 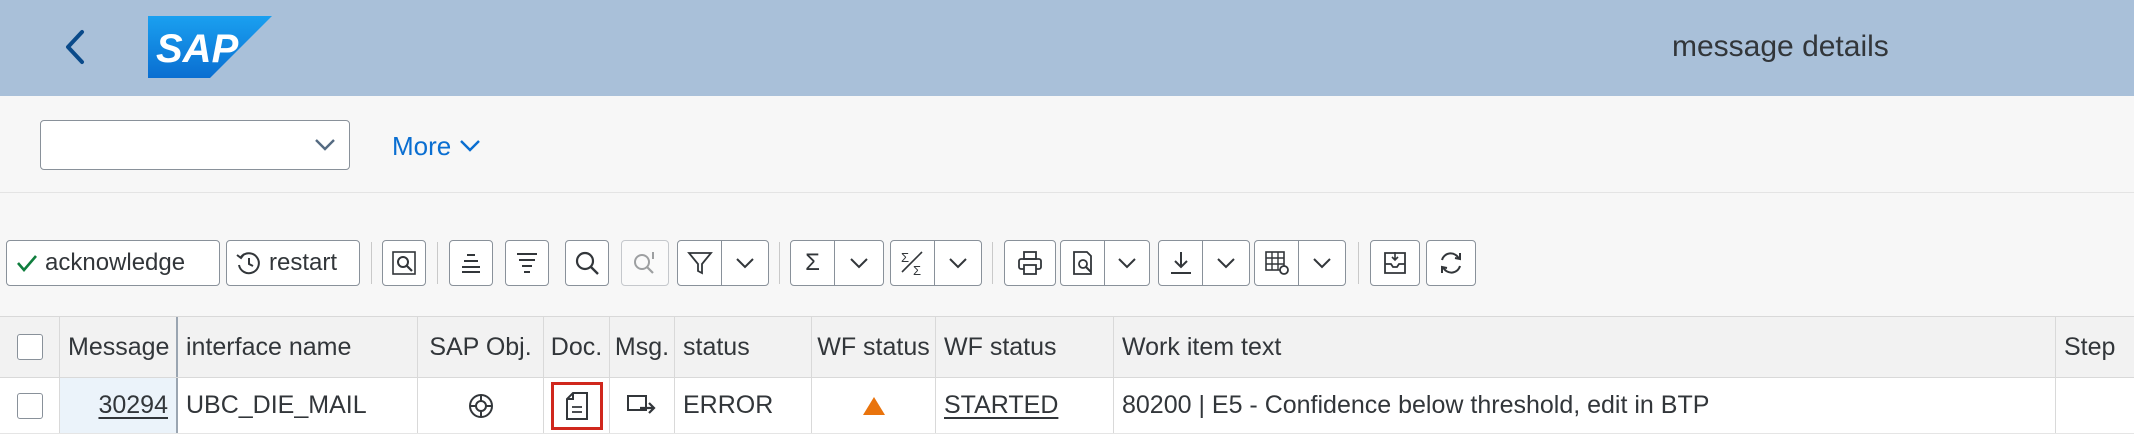 I want to click on views-dropdown, so click(x=1127, y=263).